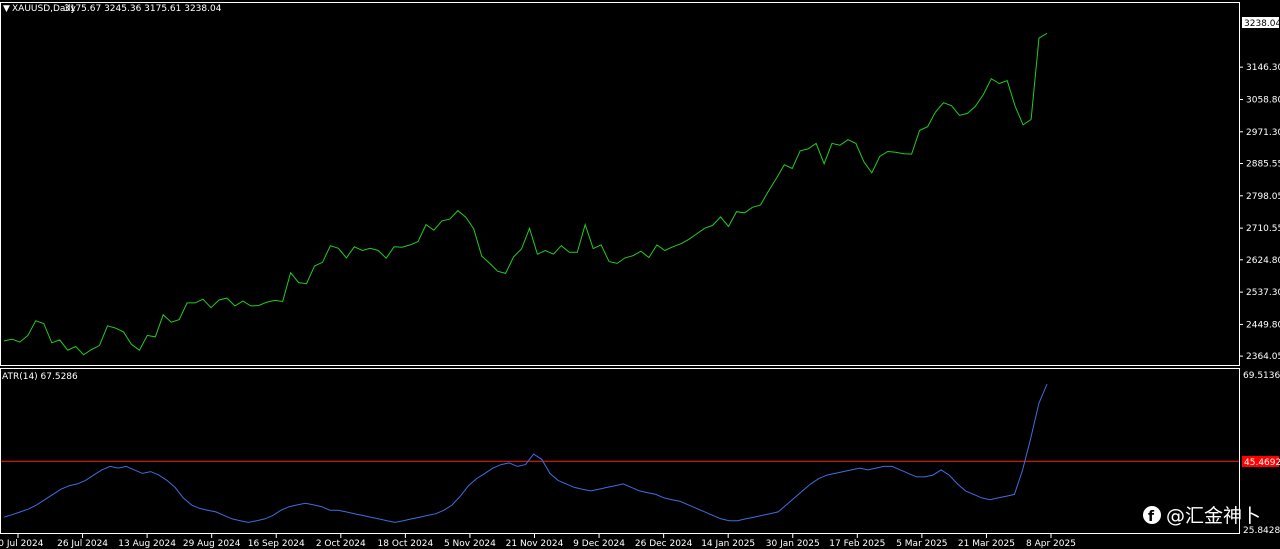  Describe the element at coordinates (341, 544) in the screenshot. I see `time-axis-label: 2 Oct 2024` at that location.